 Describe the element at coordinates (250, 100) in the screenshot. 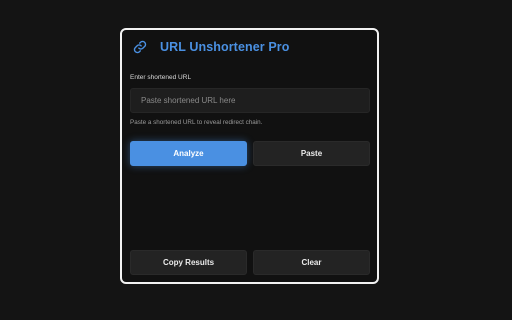

I see `shortened-url-input` at that location.